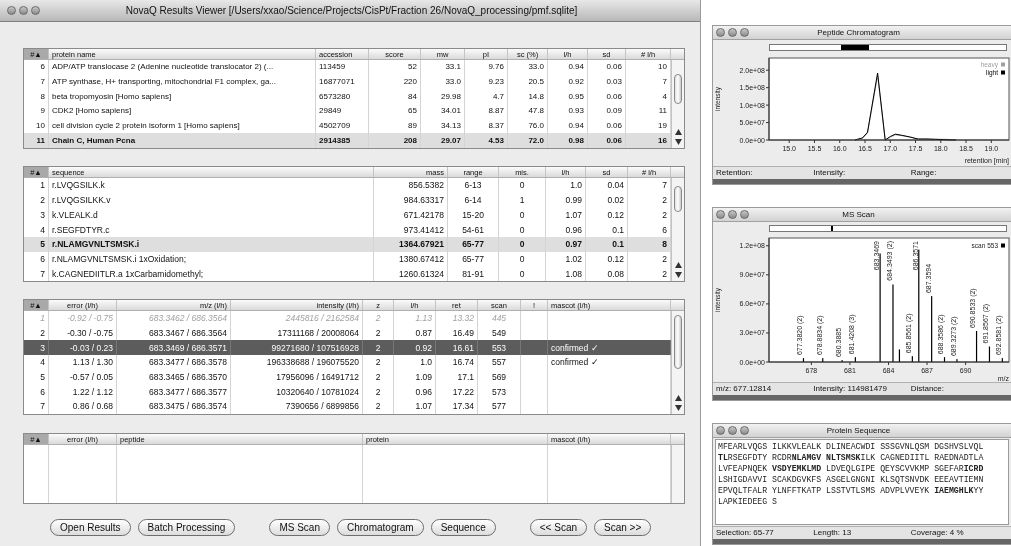 The image size is (1011, 546). Describe the element at coordinates (613, 111) in the screenshot. I see `table-cell-text: 0.09` at that location.